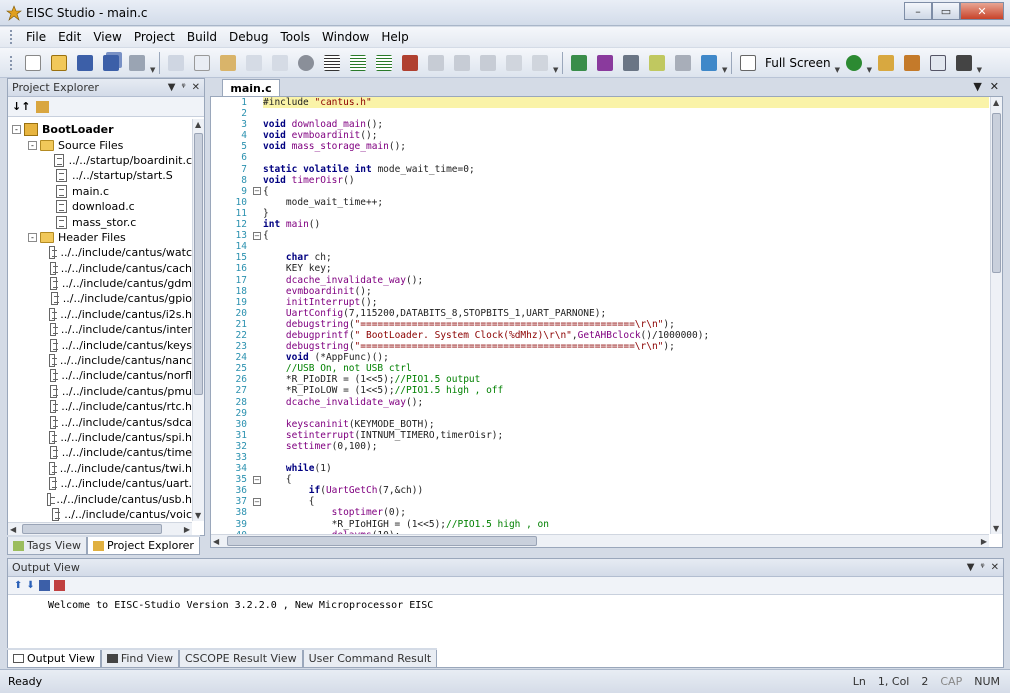 This screenshot has width=1010, height=693. I want to click on menu-help: Help, so click(394, 37).